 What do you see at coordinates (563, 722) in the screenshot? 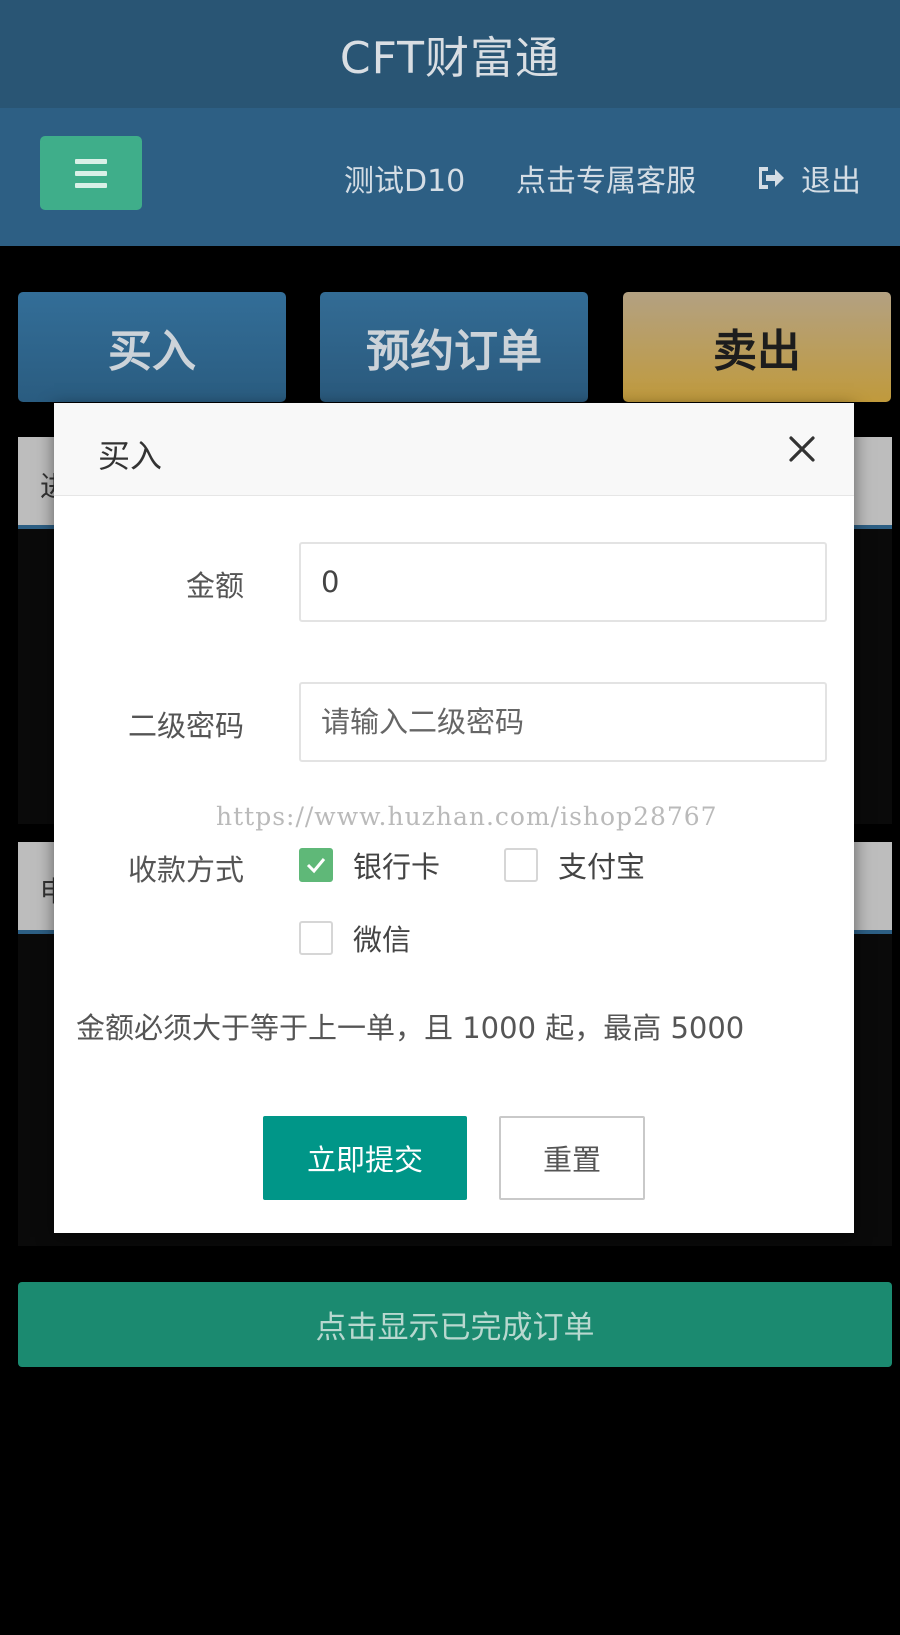
I see `secondary-password-input` at bounding box center [563, 722].